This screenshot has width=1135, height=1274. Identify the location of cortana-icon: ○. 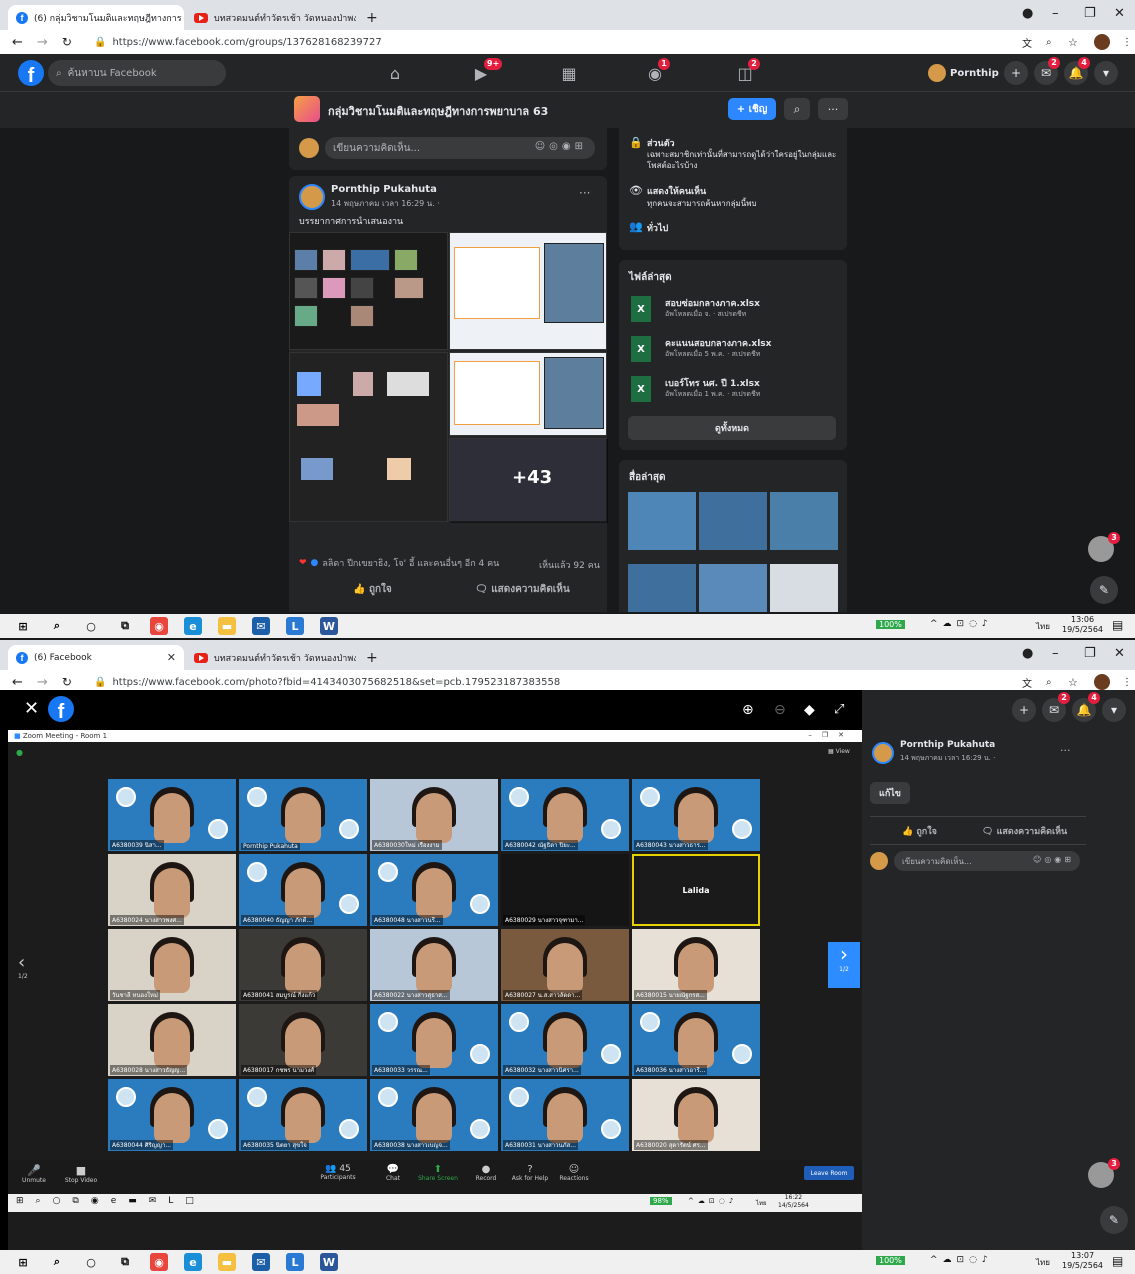
(91, 1262).